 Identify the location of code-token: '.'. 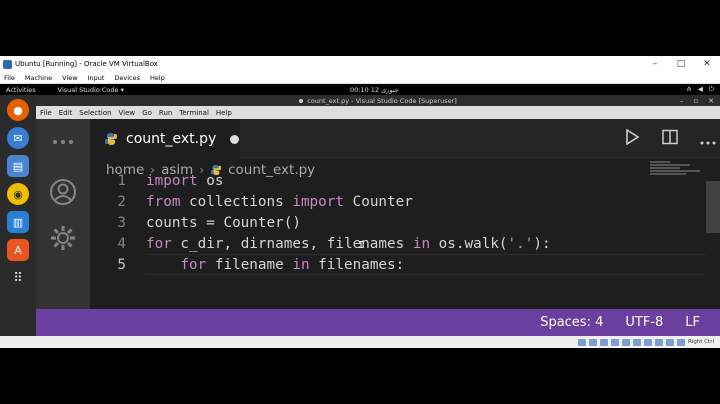
(520, 243).